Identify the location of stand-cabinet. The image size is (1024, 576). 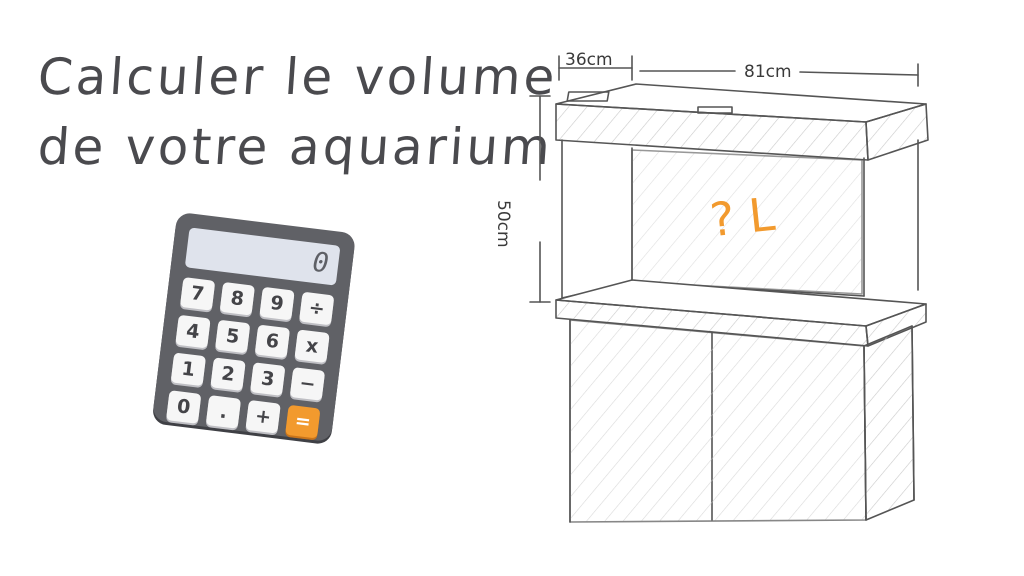
(742, 421).